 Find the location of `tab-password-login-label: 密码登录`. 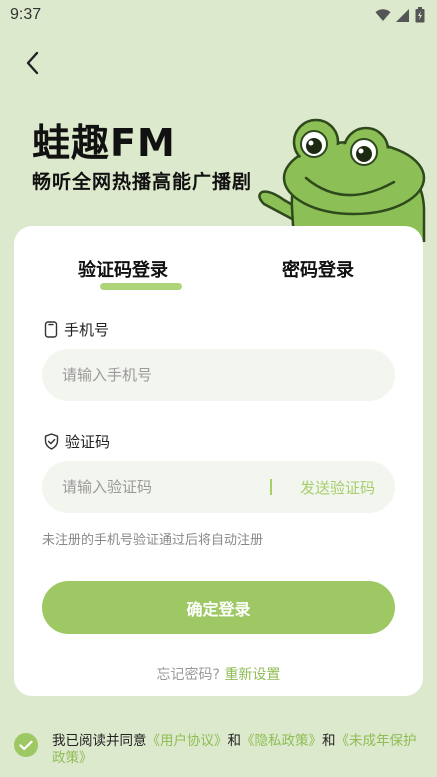

tab-password-login-label: 密码登录 is located at coordinates (318, 270).